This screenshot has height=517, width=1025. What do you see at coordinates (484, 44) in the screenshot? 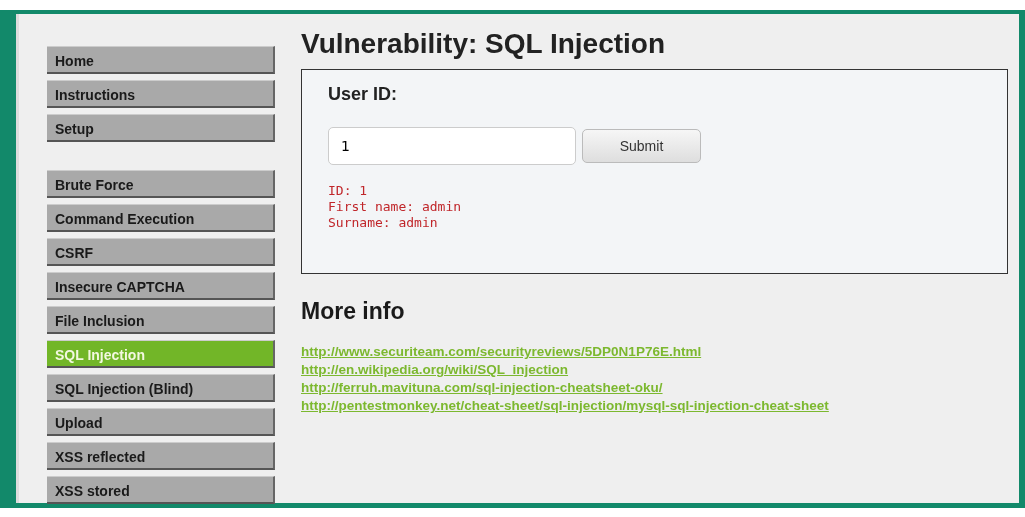
I see `page-title: Vulnerability: SQL Injection` at bounding box center [484, 44].